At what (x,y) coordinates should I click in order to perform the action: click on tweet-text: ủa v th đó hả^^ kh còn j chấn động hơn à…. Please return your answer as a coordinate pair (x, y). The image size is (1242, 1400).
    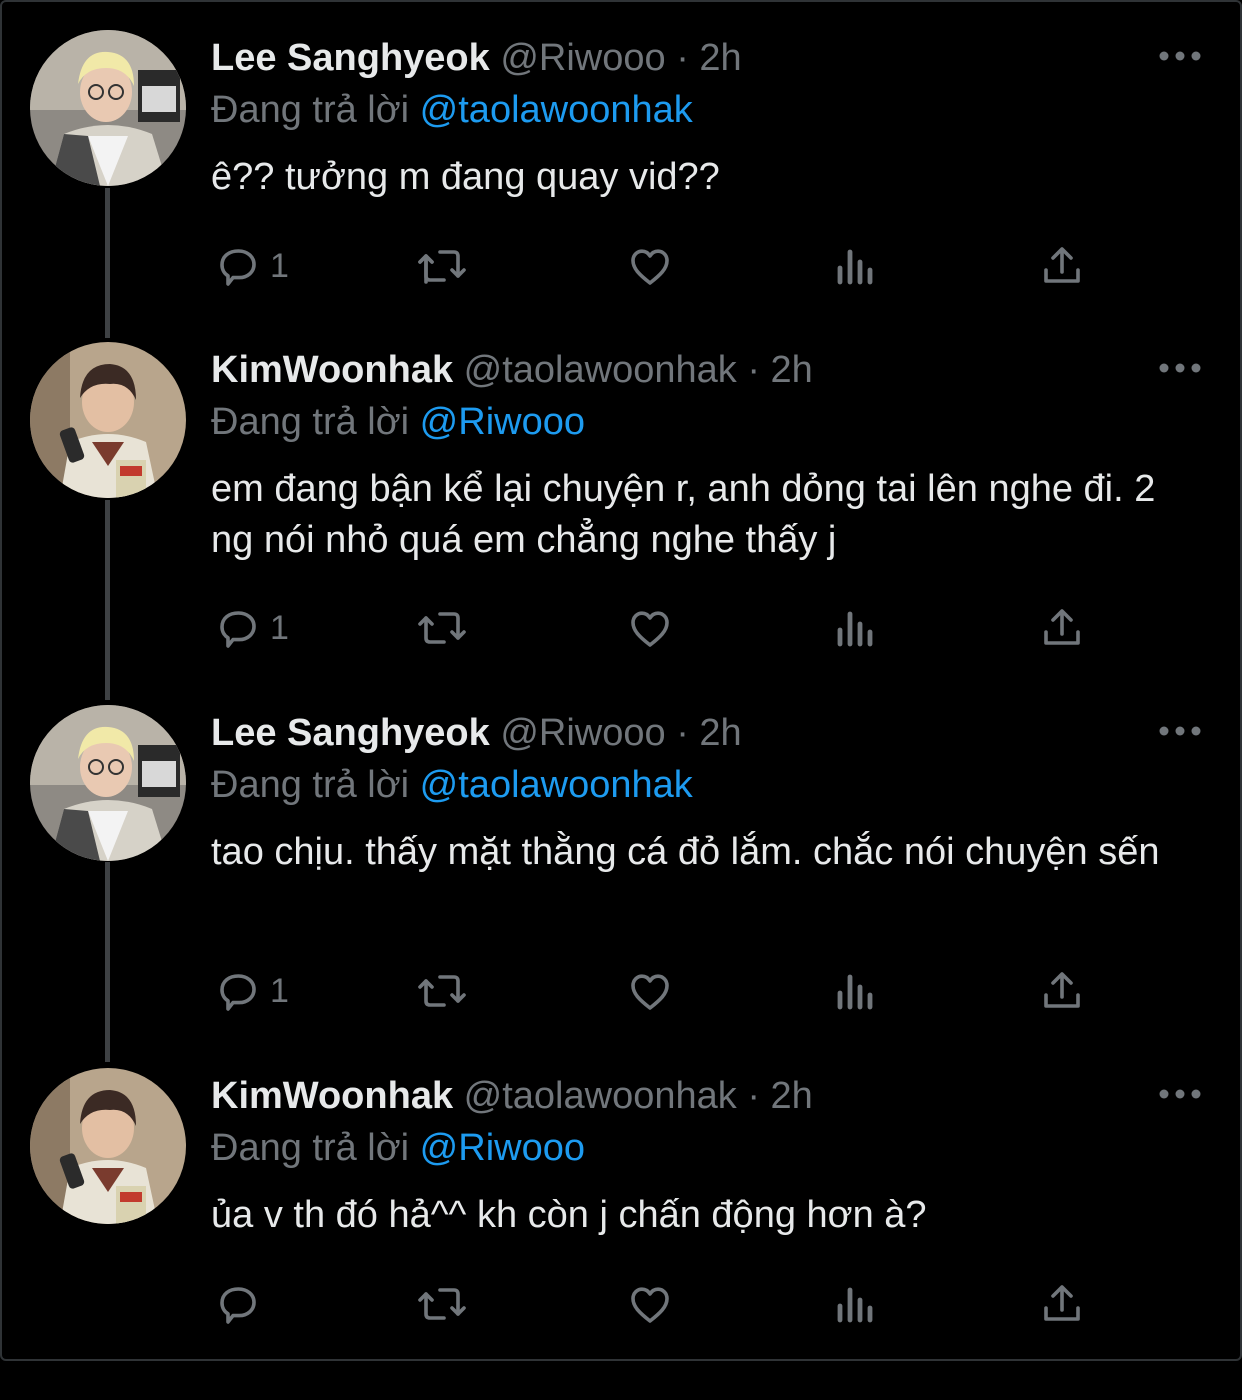
    Looking at the image, I should click on (569, 1215).